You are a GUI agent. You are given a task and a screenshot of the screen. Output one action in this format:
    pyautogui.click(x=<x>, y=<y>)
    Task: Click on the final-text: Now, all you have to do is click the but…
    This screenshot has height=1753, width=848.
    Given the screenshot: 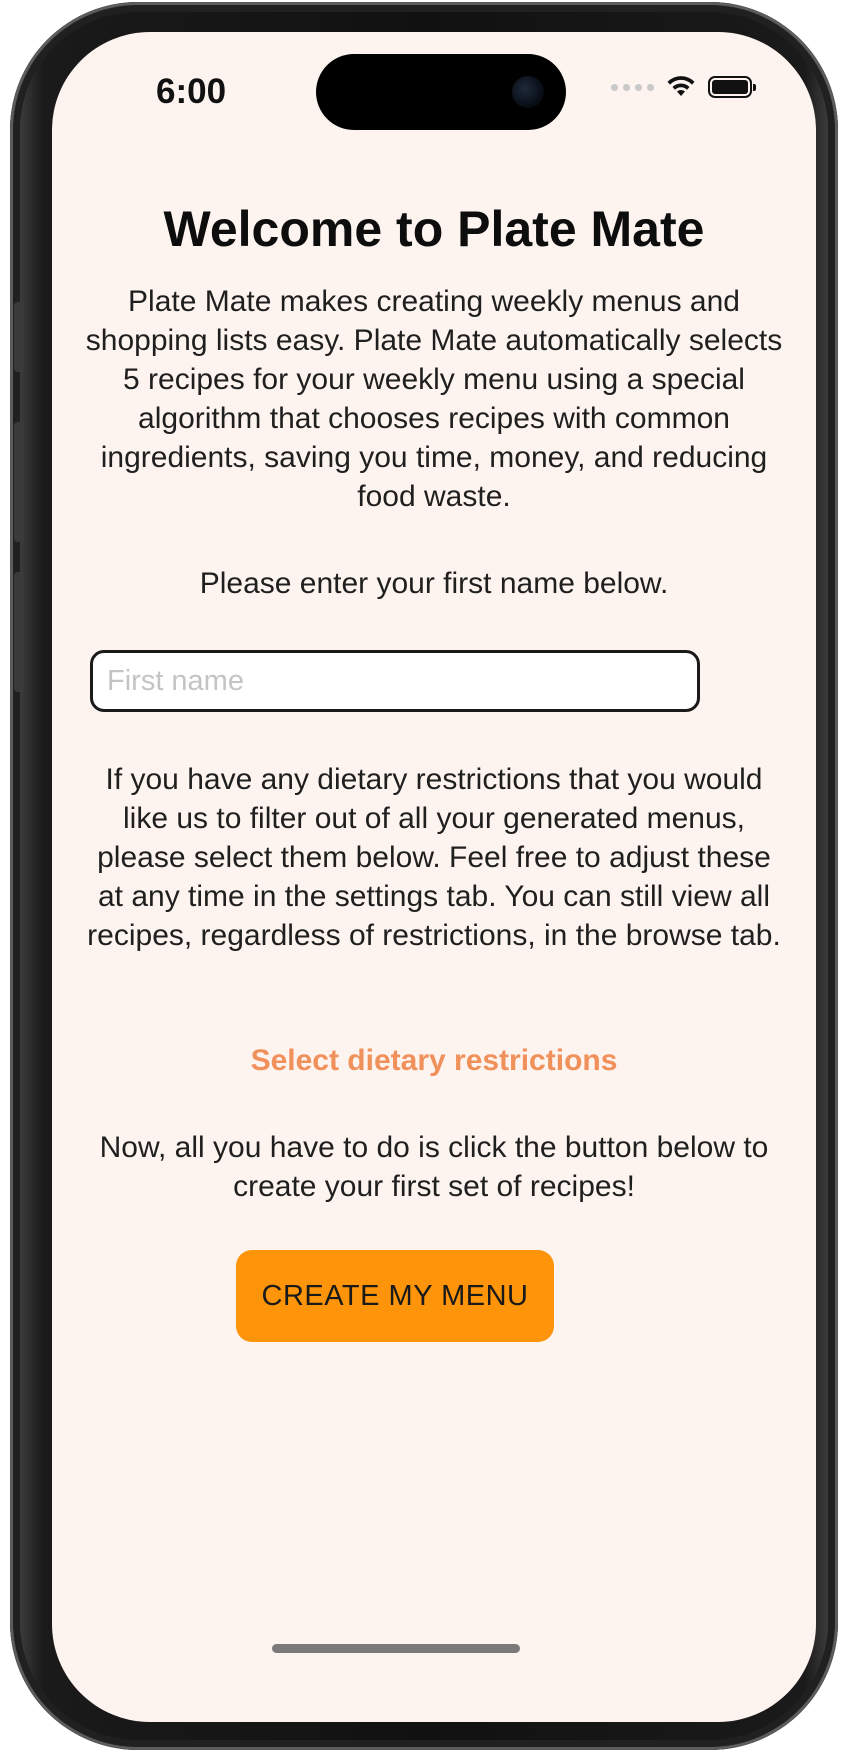 What is the action you would take?
    pyautogui.click(x=434, y=1167)
    